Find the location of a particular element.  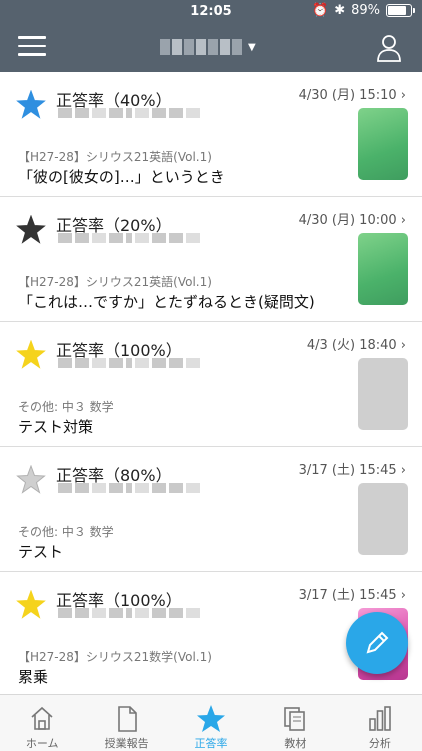

caret-down-icon: ▼ is located at coordinates (252, 47).